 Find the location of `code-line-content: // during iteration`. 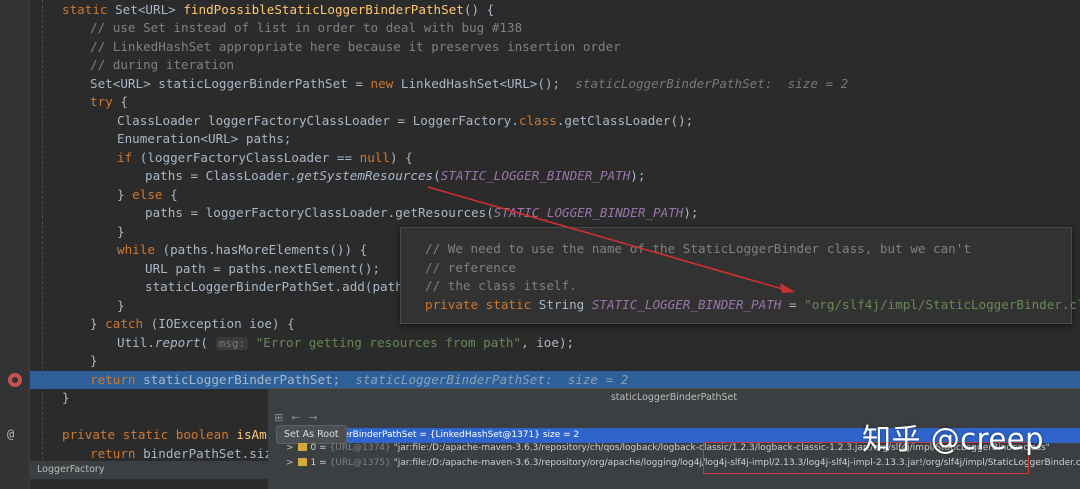

code-line-content: // during iteration is located at coordinates (132, 64).